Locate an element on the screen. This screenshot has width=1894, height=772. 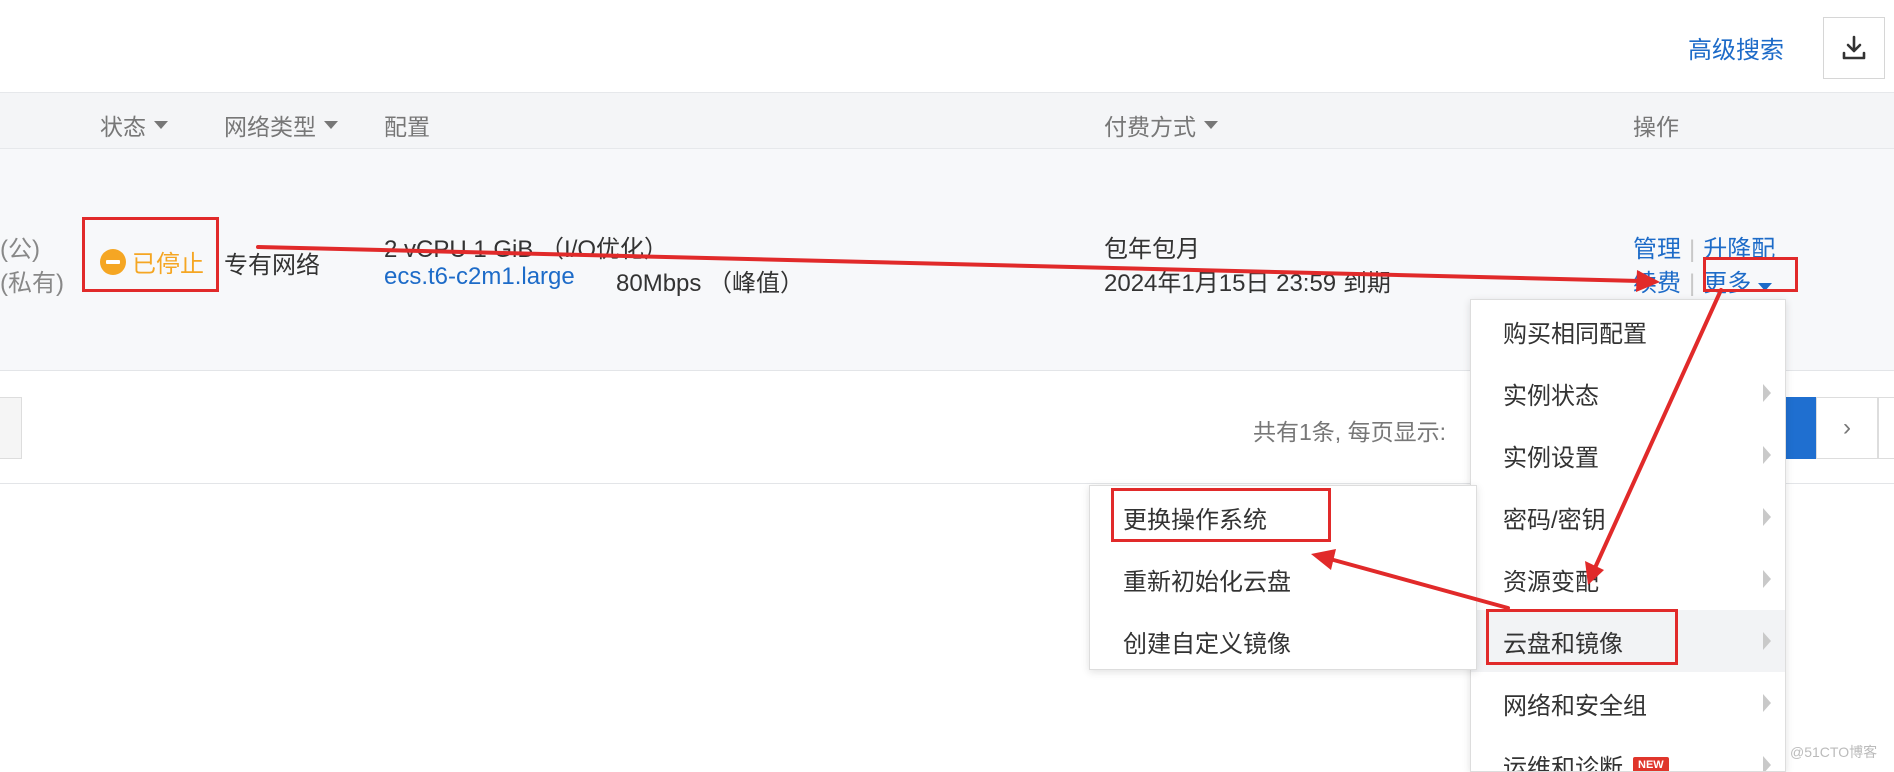
menu-item-buy-same: 购买相同配置 is located at coordinates (1628, 331).